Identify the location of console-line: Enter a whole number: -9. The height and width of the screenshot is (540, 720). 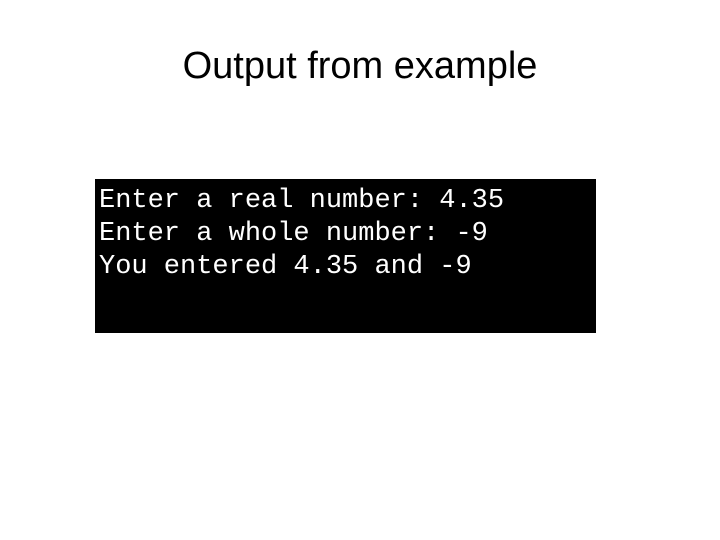
(293, 234).